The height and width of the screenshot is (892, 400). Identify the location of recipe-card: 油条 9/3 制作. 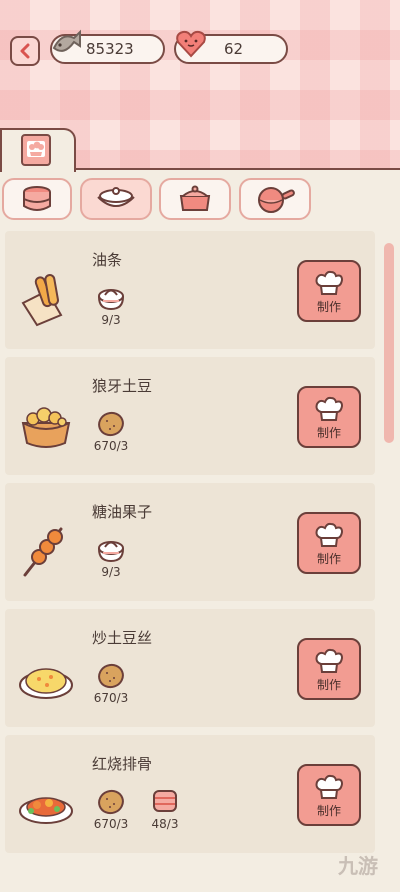
(190, 290).